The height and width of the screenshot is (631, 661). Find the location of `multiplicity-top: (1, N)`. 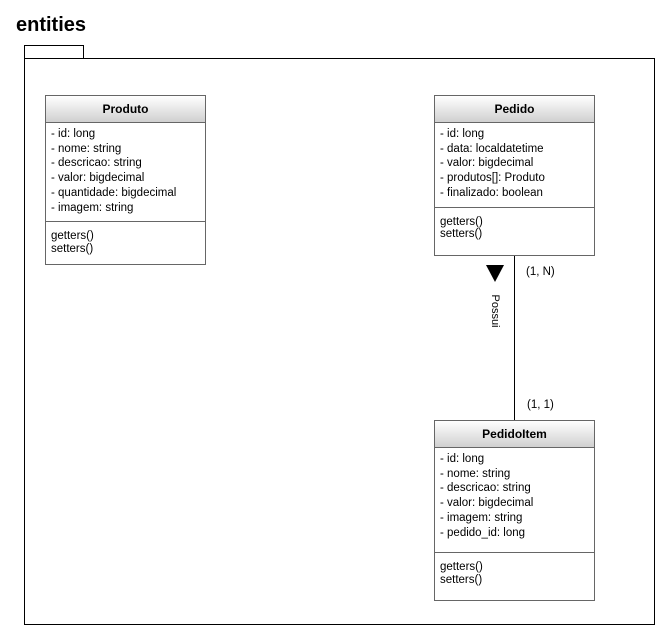

multiplicity-top: (1, N) is located at coordinates (540, 272).